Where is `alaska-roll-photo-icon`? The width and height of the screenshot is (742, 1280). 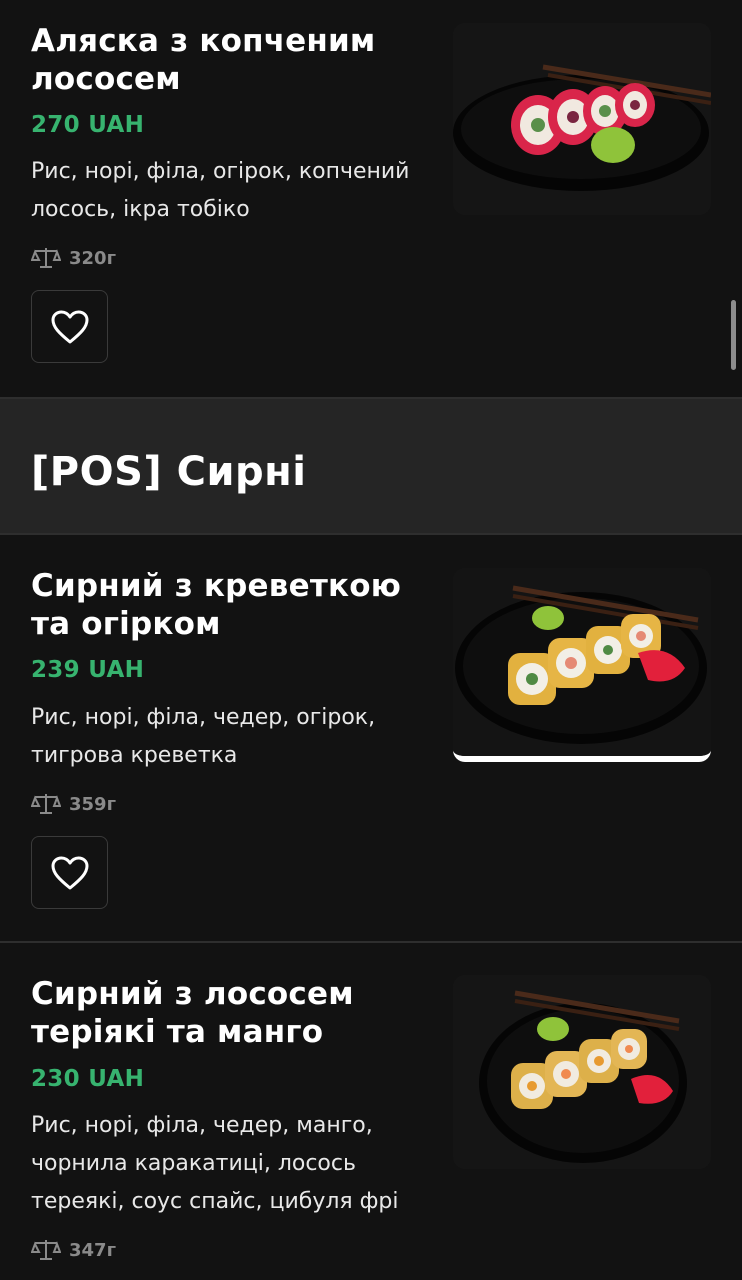
alaska-roll-photo-icon is located at coordinates (582, 119).